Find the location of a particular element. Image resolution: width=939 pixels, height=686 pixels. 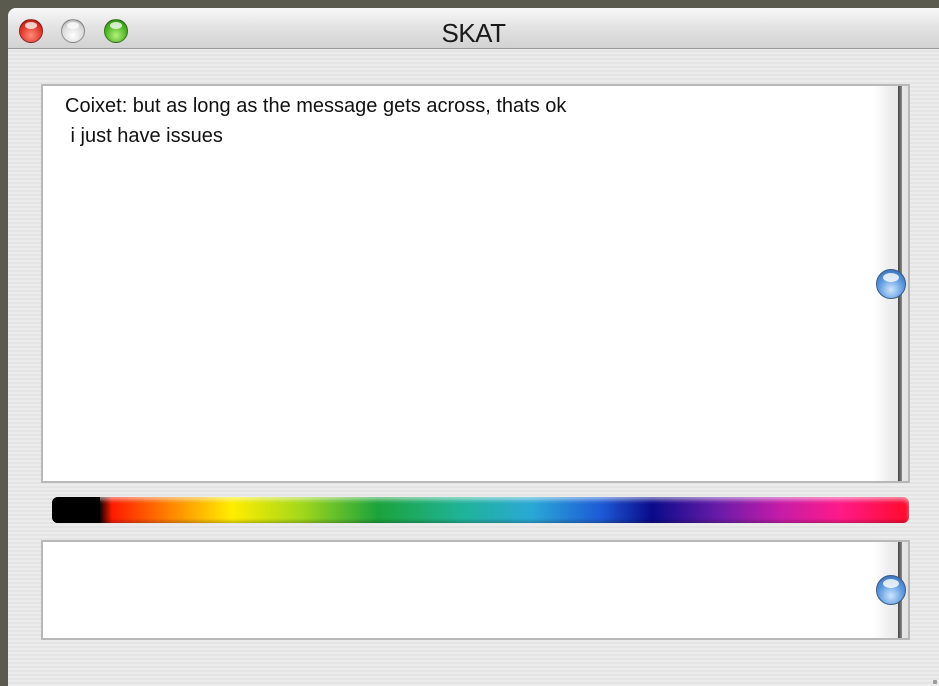

input-scrollbar is located at coordinates (891, 590).